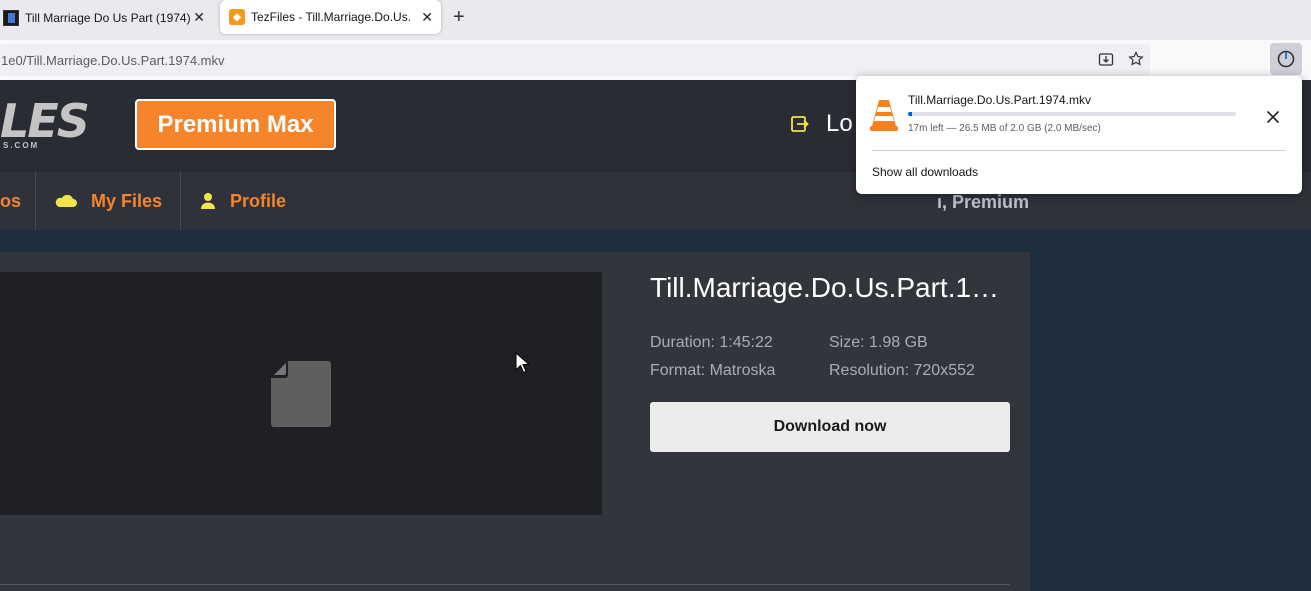 The image size is (1311, 591). What do you see at coordinates (459, 17) in the screenshot?
I see `new-tab-button: +` at bounding box center [459, 17].